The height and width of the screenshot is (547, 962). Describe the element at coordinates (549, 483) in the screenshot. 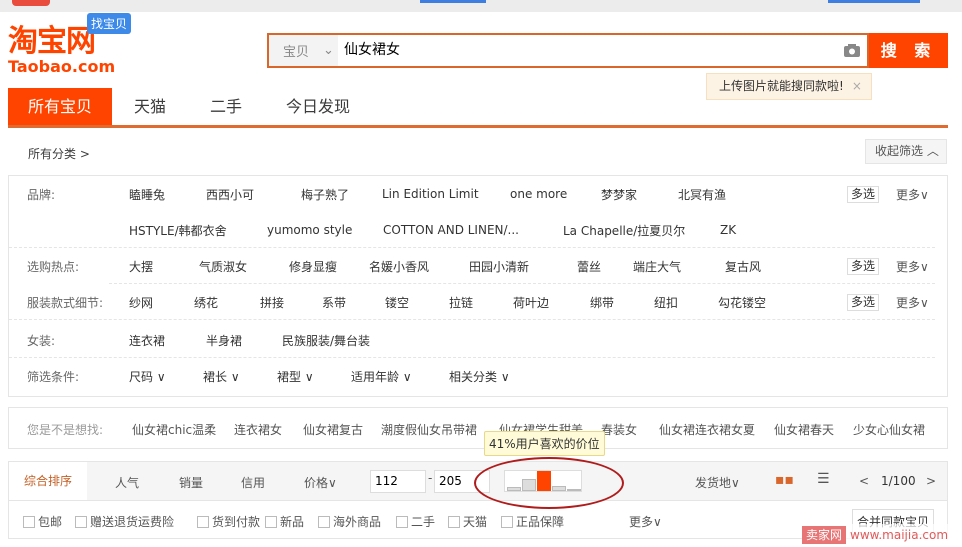

I see `highlight-ellipse` at that location.